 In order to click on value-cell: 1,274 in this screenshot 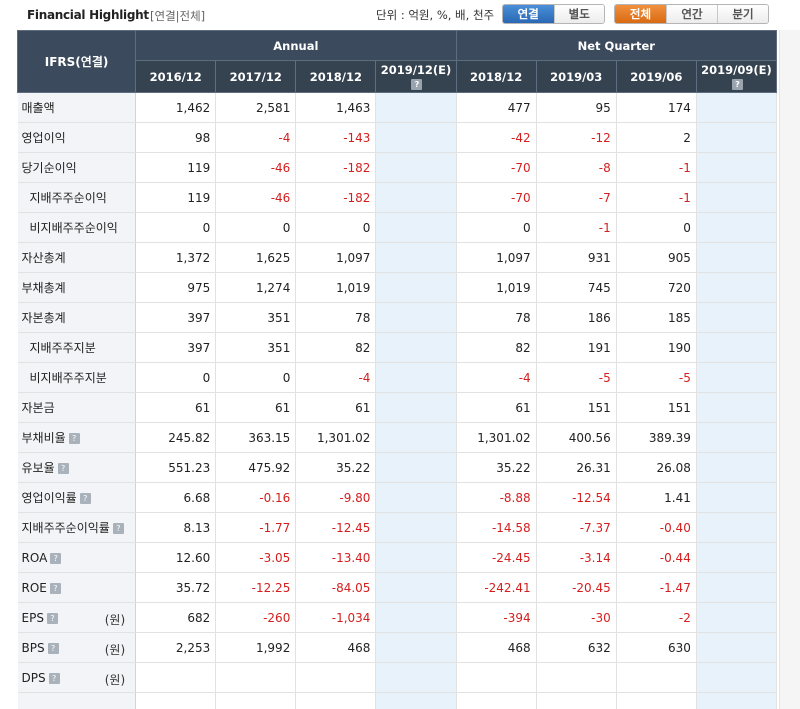, I will do `click(256, 287)`.